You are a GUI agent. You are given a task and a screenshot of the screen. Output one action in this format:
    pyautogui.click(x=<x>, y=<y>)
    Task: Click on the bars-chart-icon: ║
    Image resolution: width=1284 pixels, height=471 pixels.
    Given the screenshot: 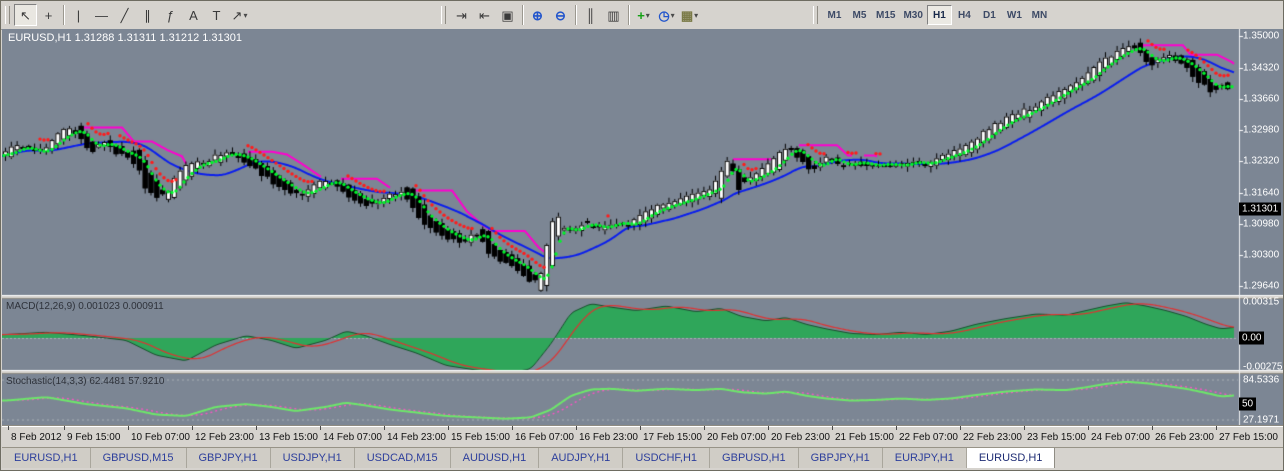 What is the action you would take?
    pyautogui.click(x=590, y=15)
    